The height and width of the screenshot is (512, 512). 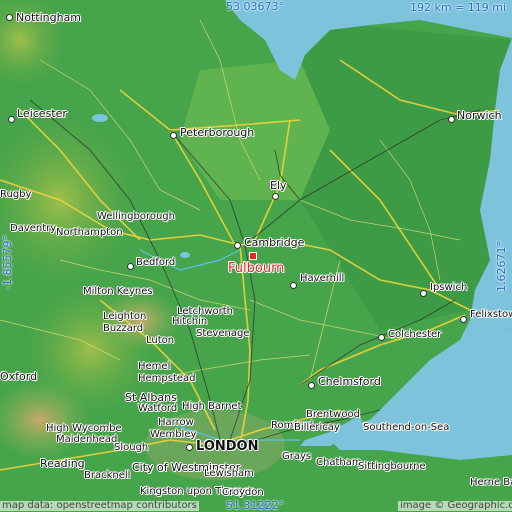 What do you see at coordinates (274, 242) in the screenshot?
I see `place-cambridge: Cambridge` at bounding box center [274, 242].